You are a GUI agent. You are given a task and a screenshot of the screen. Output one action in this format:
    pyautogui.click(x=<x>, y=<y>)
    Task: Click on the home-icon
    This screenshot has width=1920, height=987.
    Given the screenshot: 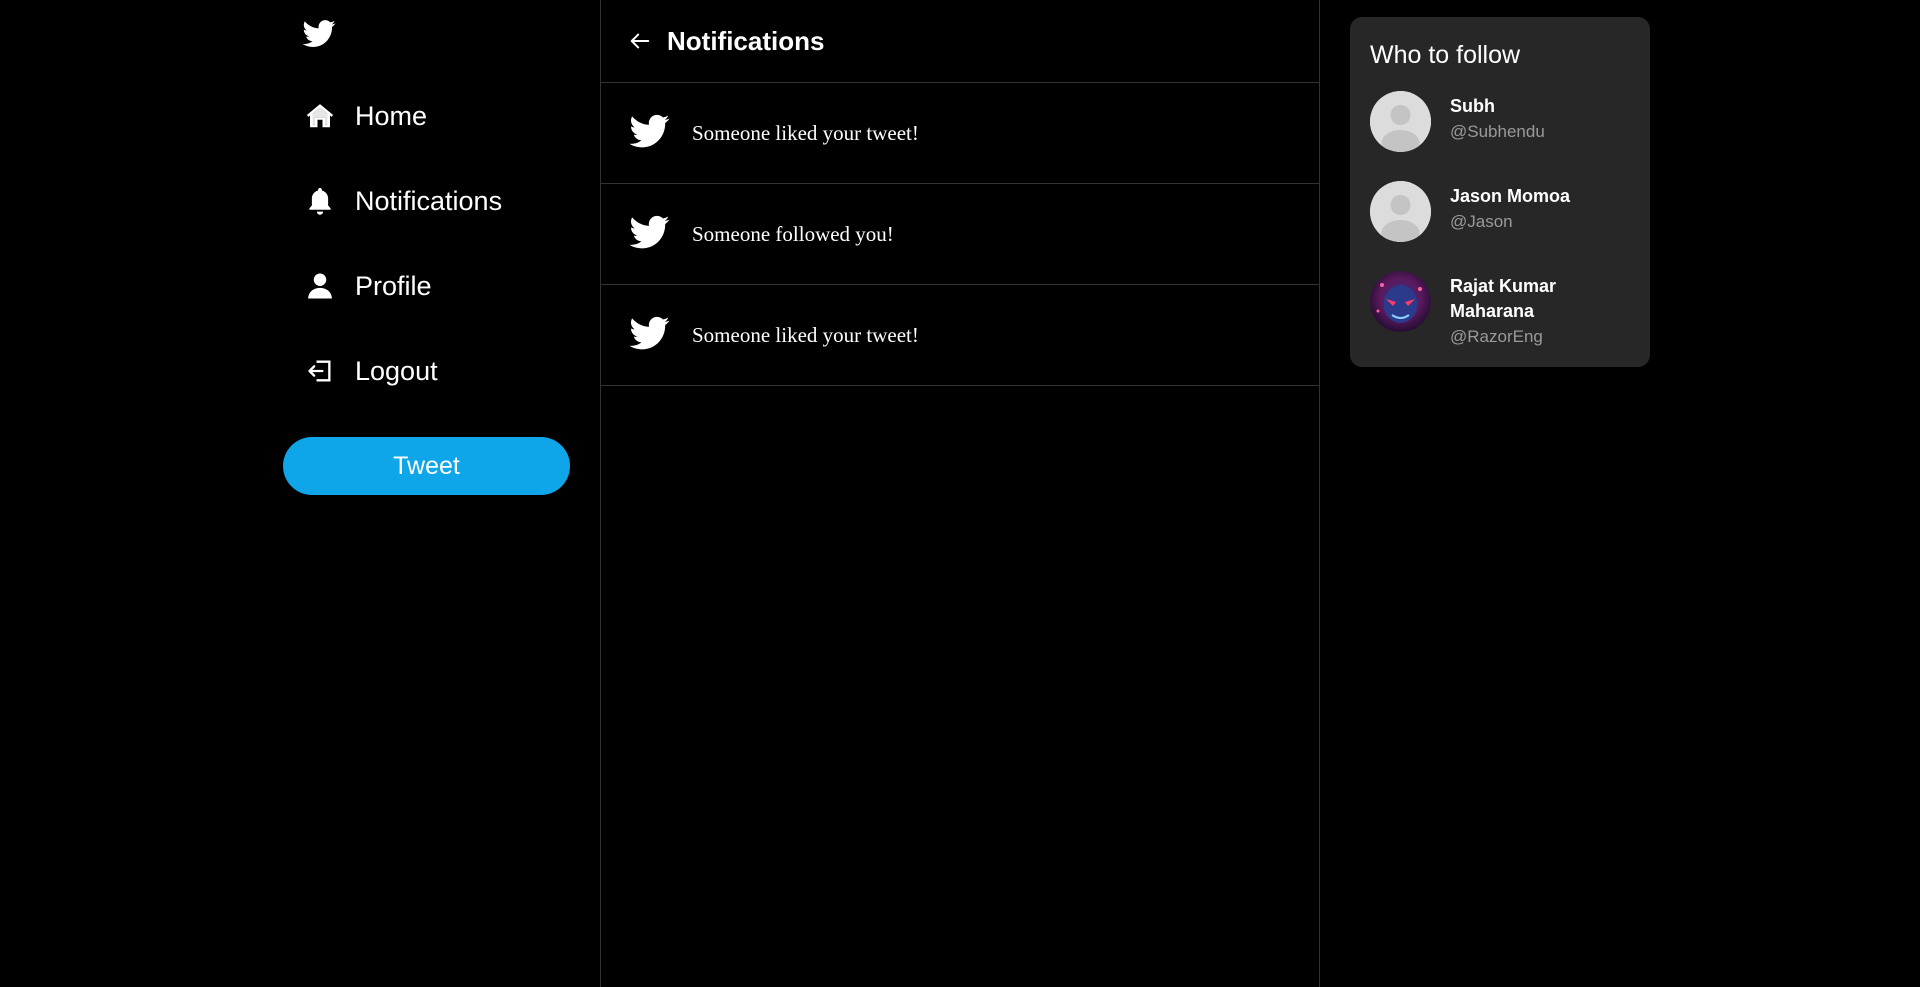 What is the action you would take?
    pyautogui.click(x=320, y=116)
    